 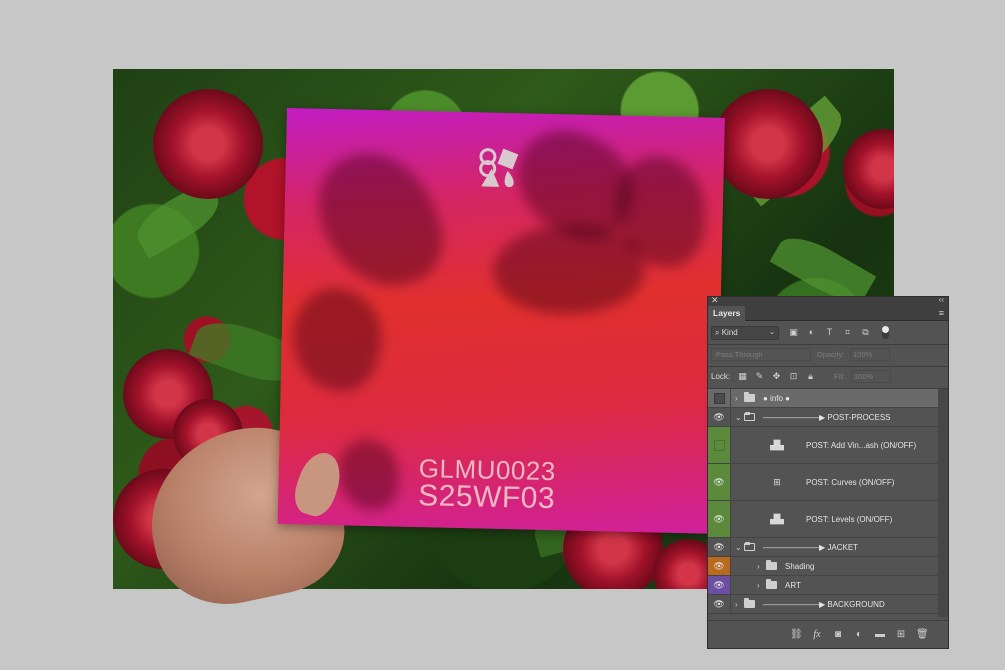 I want to click on filter-shape-icon: ⌗, so click(x=847, y=332).